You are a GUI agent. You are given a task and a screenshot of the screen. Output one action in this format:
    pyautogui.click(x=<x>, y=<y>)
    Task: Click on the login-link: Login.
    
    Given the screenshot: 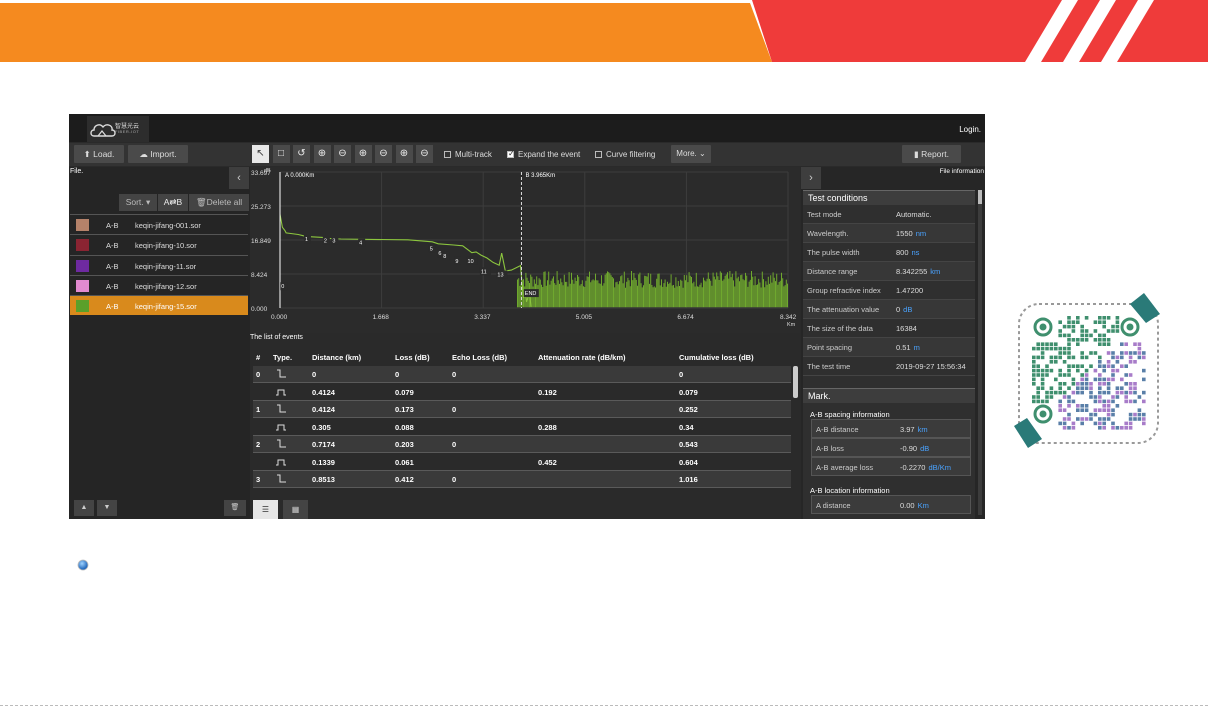 What is the action you would take?
    pyautogui.click(x=970, y=129)
    